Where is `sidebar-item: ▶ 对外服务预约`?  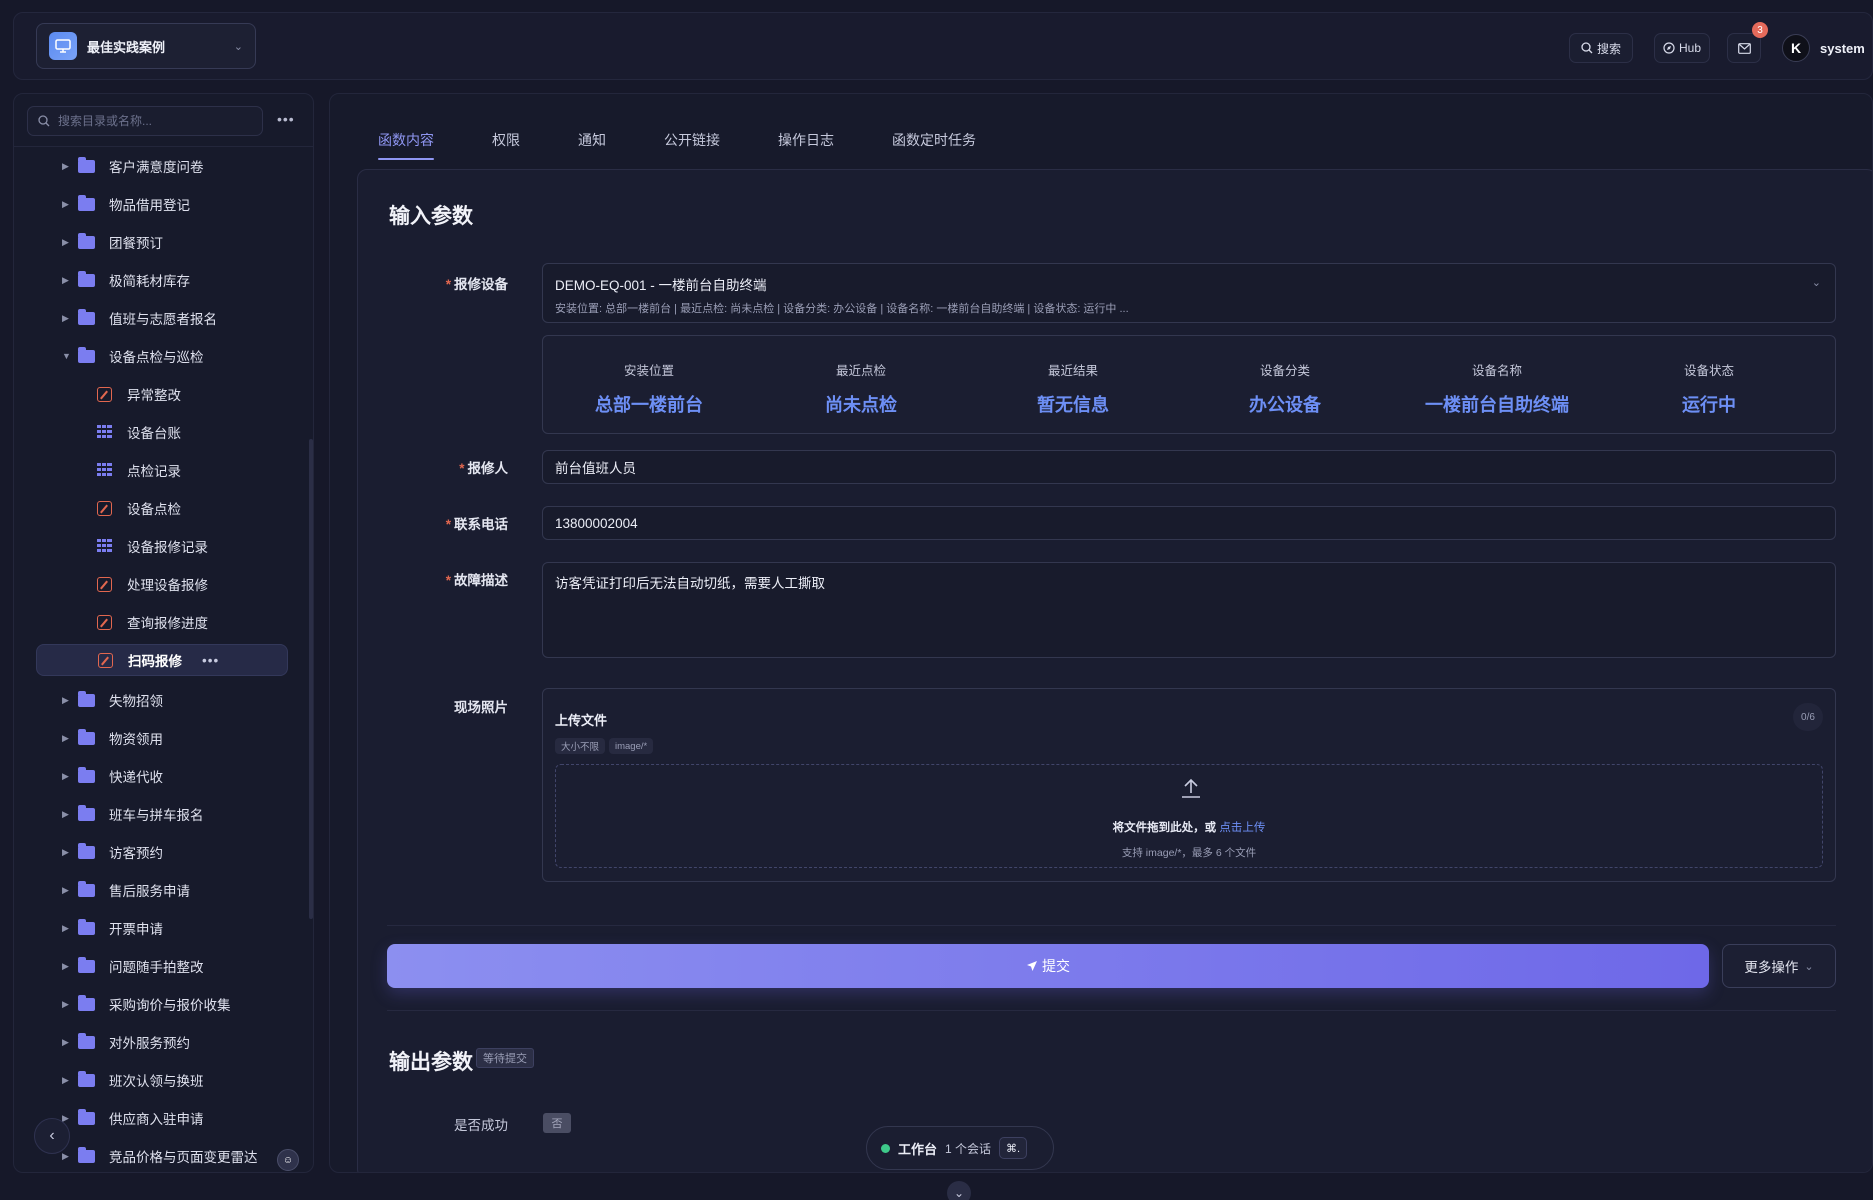 sidebar-item: ▶ 对外服务预约 is located at coordinates (163, 1042).